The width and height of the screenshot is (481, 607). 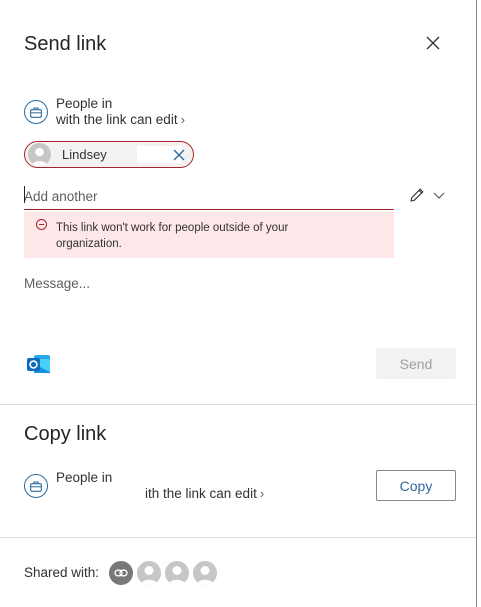 What do you see at coordinates (209, 306) in the screenshot?
I see `message-field` at bounding box center [209, 306].